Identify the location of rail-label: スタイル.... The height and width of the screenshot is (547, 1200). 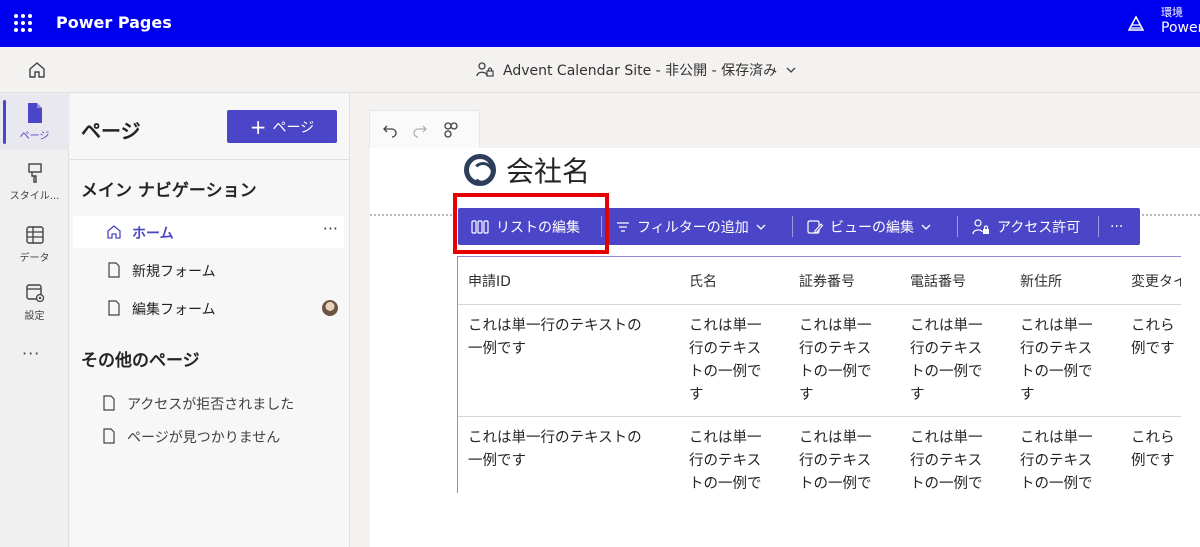
(34, 196).